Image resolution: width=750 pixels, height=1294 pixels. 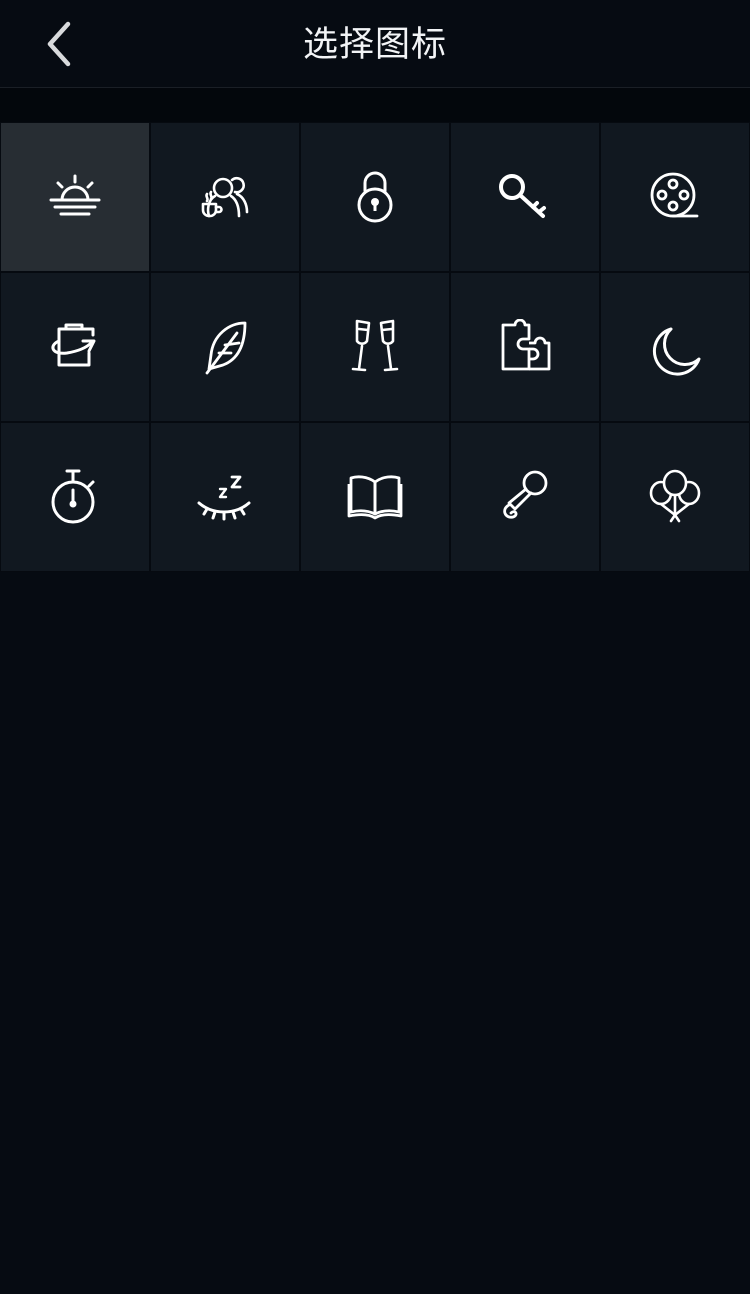 I want to click on feather-icon, so click(x=226, y=348).